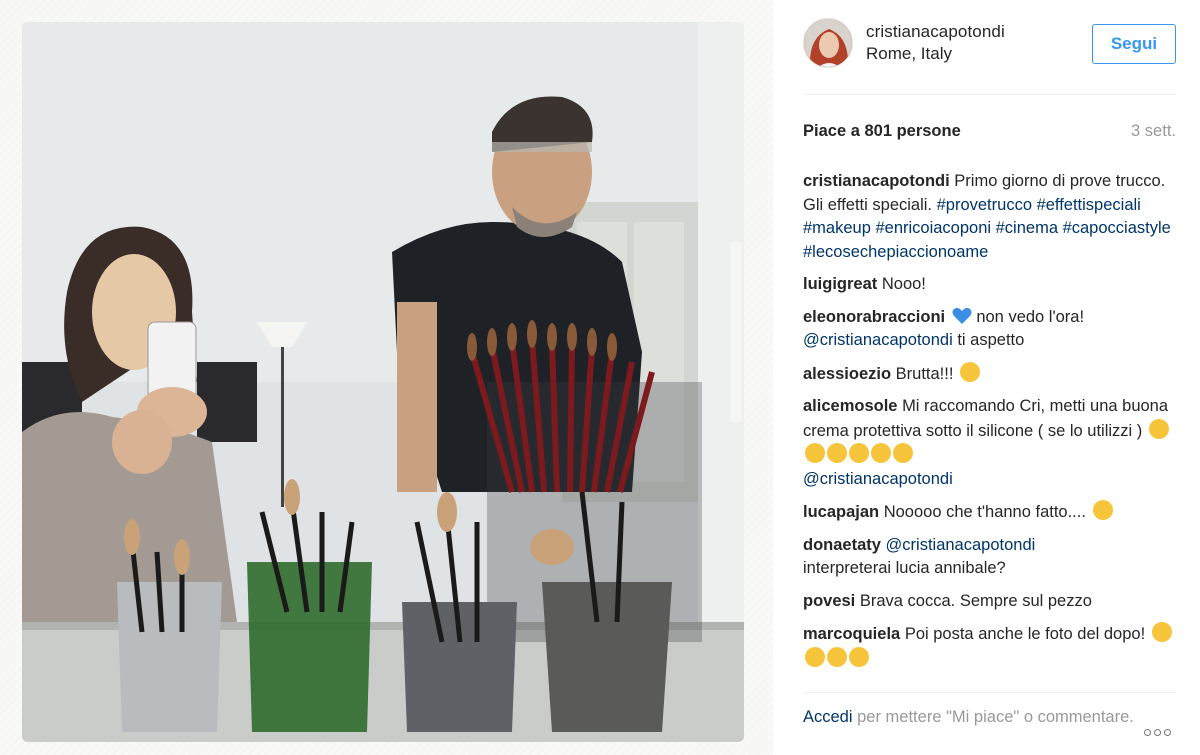 This screenshot has width=1200, height=755. I want to click on blue-heart-icon, so click(962, 316).